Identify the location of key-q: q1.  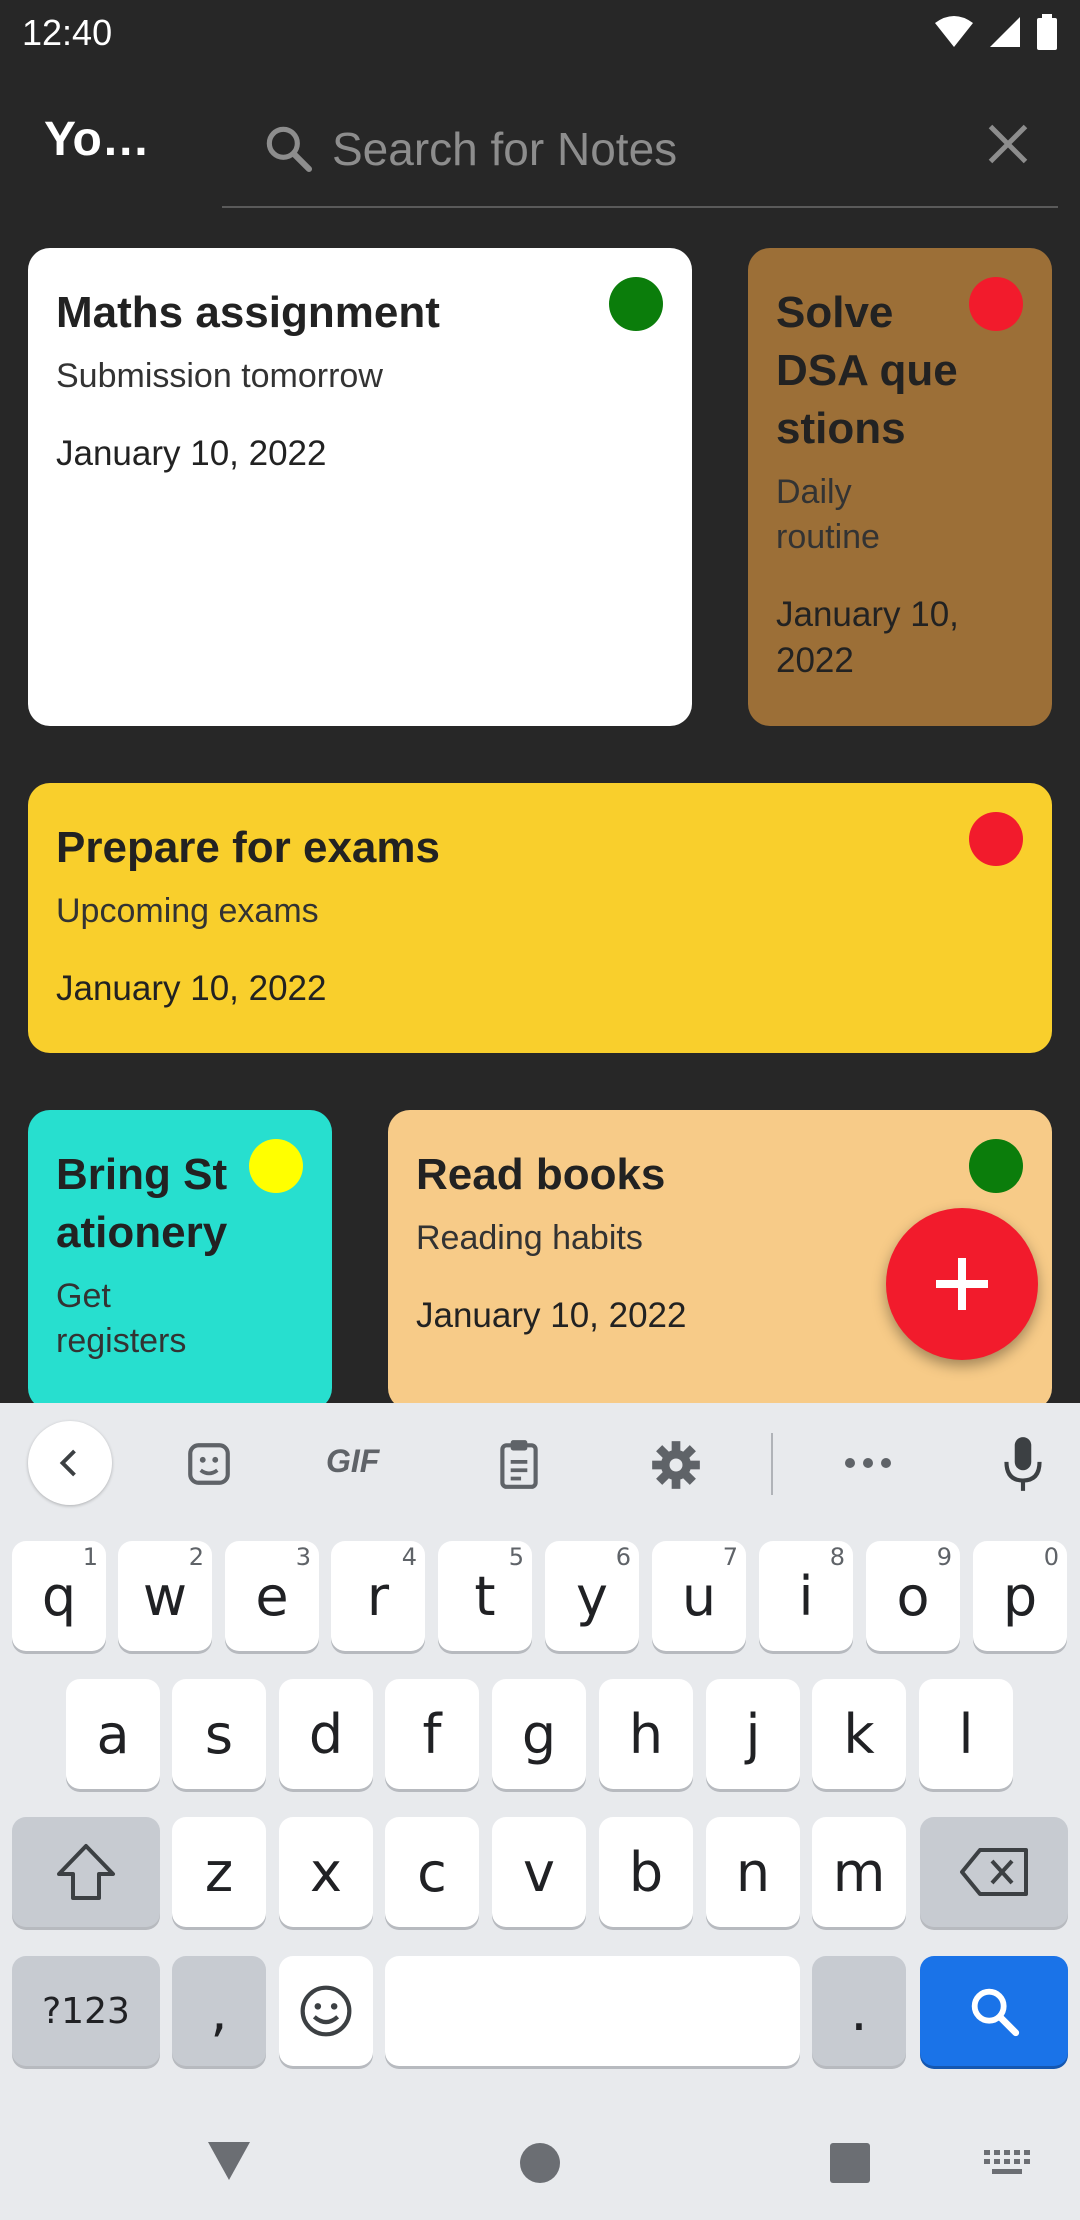
(59, 1596).